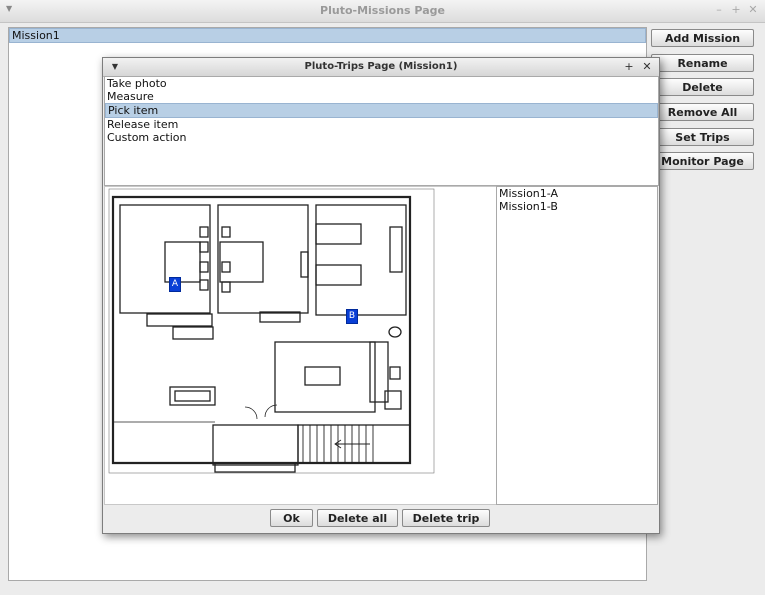 The width and height of the screenshot is (765, 595). Describe the element at coordinates (327, 35) in the screenshot. I see `mission-list-item: Mission1` at that location.